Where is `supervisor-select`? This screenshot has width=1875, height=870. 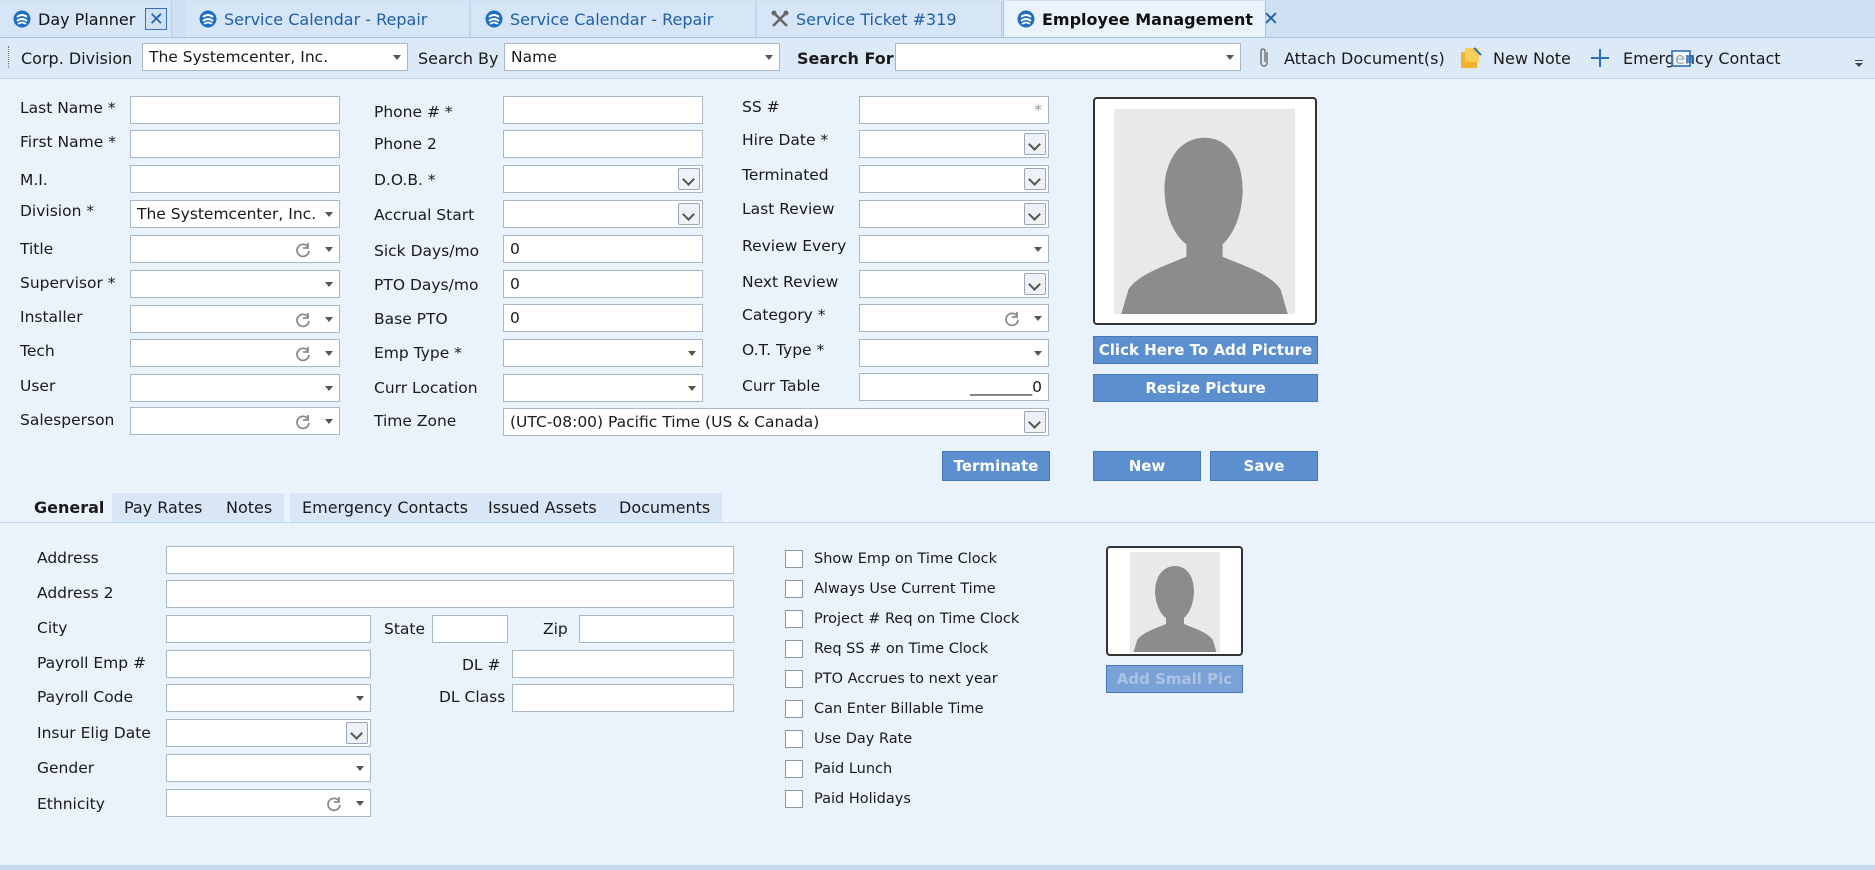
supervisor-select is located at coordinates (235, 284).